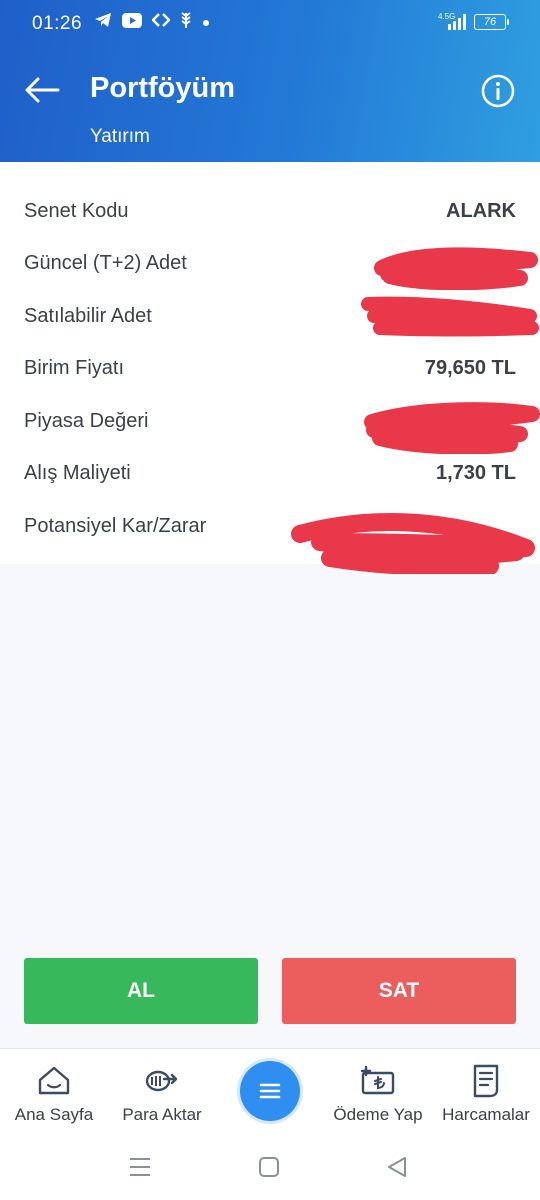 The height and width of the screenshot is (1200, 540). Describe the element at coordinates (270, 371) in the screenshot. I see `detail-row-birim-fiyati: Birim Fiyatı 79,650 TL` at that location.